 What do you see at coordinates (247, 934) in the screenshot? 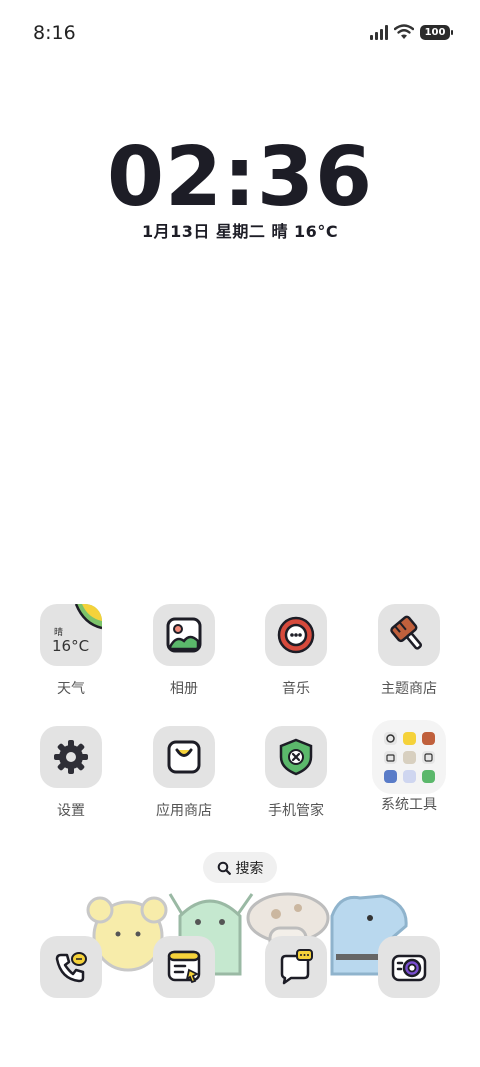
I see `cartoon-characters-illustration` at bounding box center [247, 934].